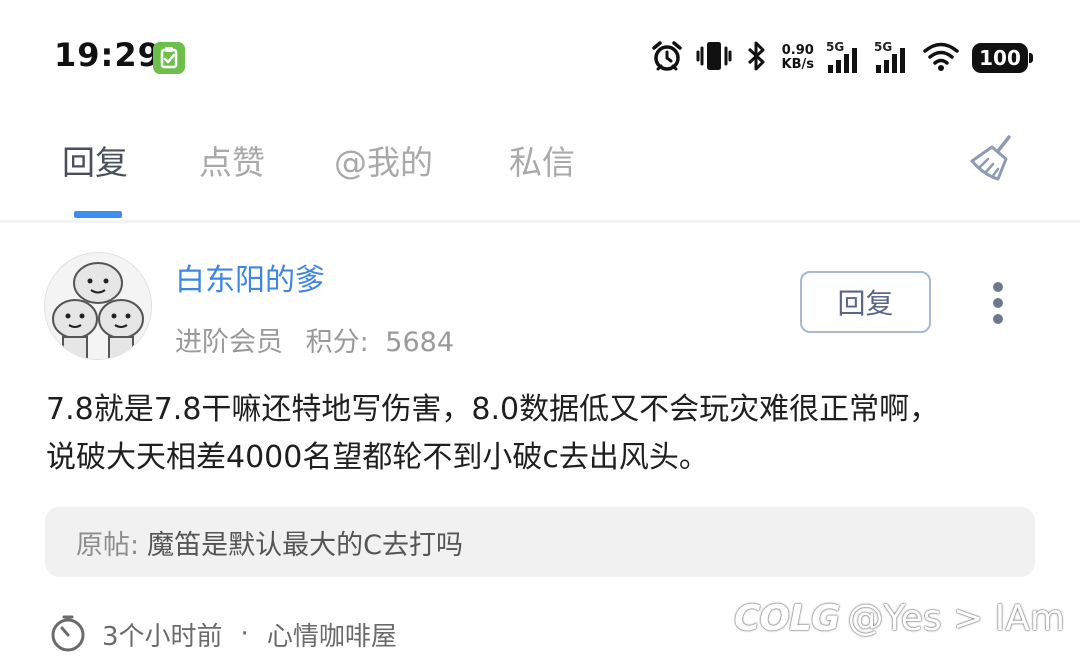  What do you see at coordinates (377, 457) in the screenshot?
I see `reply-content-line: 说破大天相差4000名望都轮不到小破c去出风头。` at bounding box center [377, 457].